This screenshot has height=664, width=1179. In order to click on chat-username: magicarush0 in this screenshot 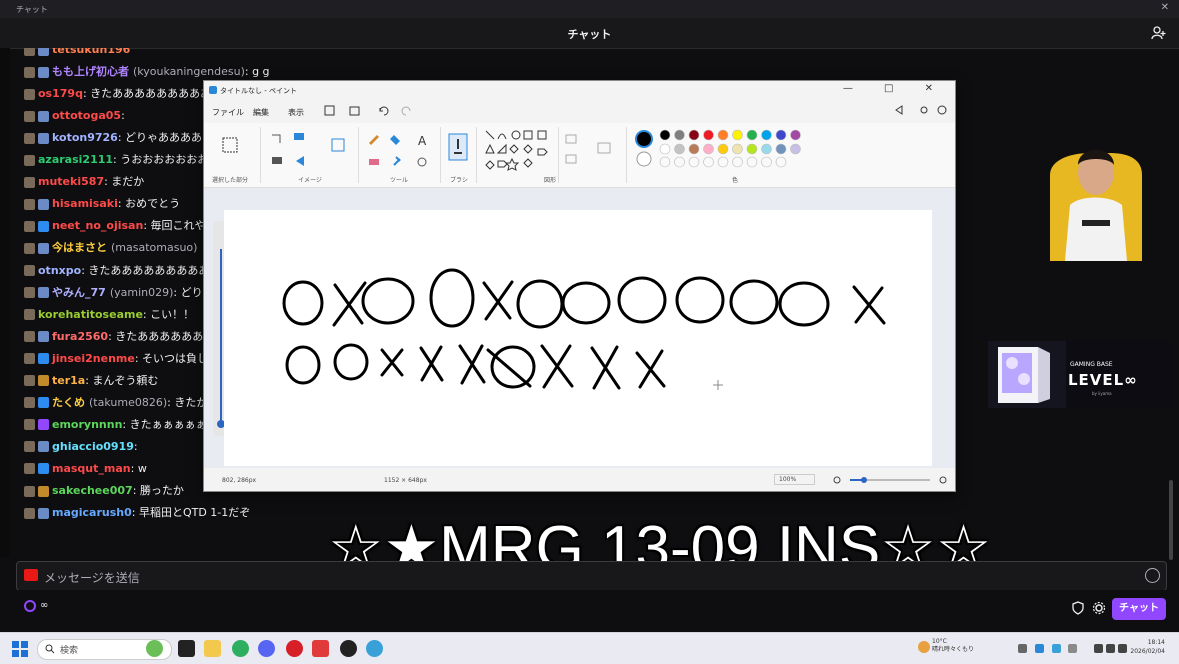, I will do `click(92, 513)`.